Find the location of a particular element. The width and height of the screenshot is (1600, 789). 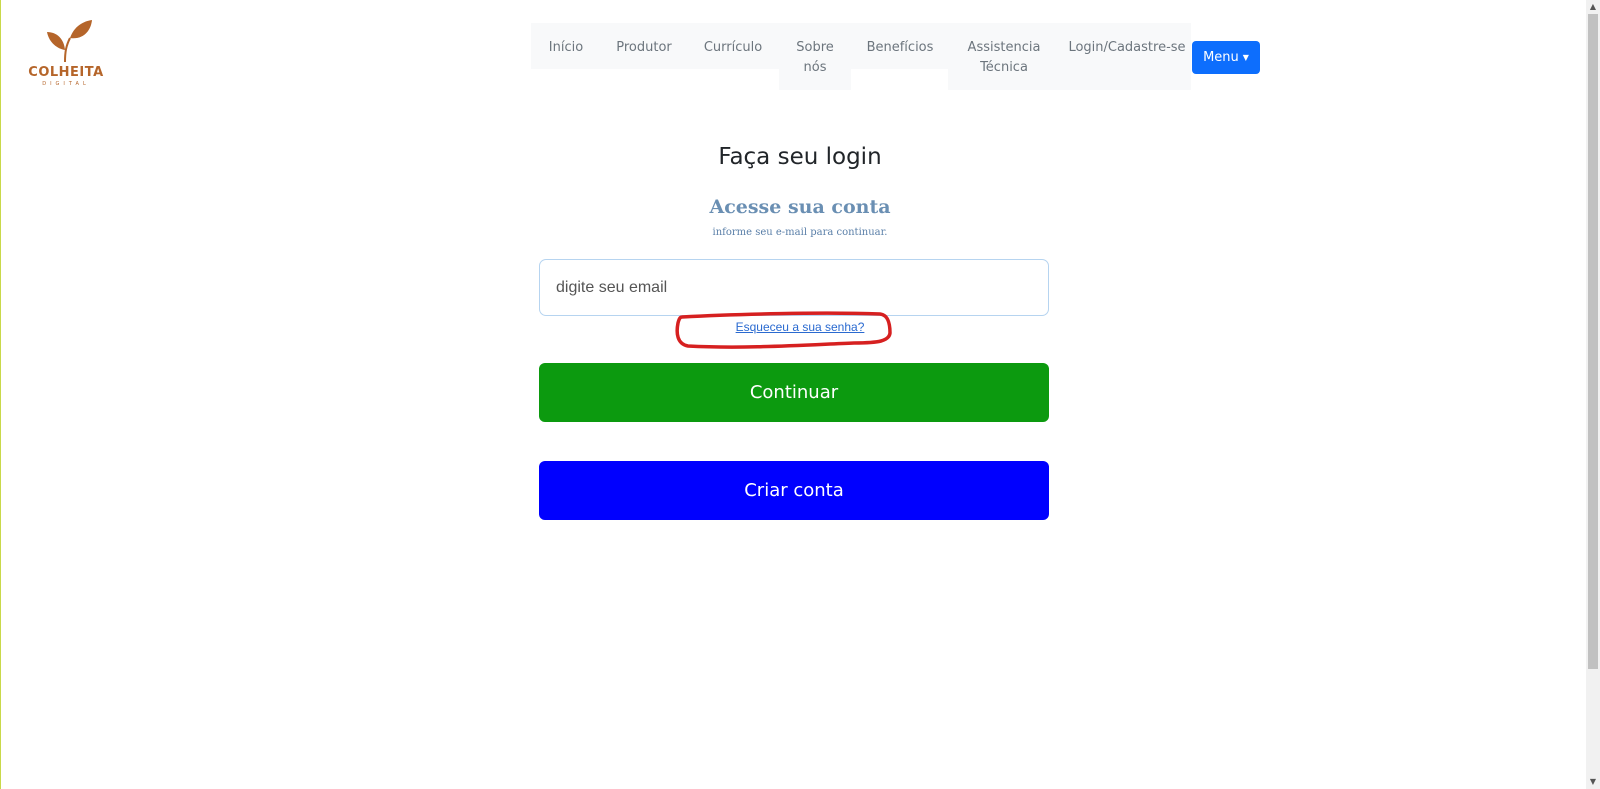

create-account-button: Criar conta is located at coordinates (794, 490).